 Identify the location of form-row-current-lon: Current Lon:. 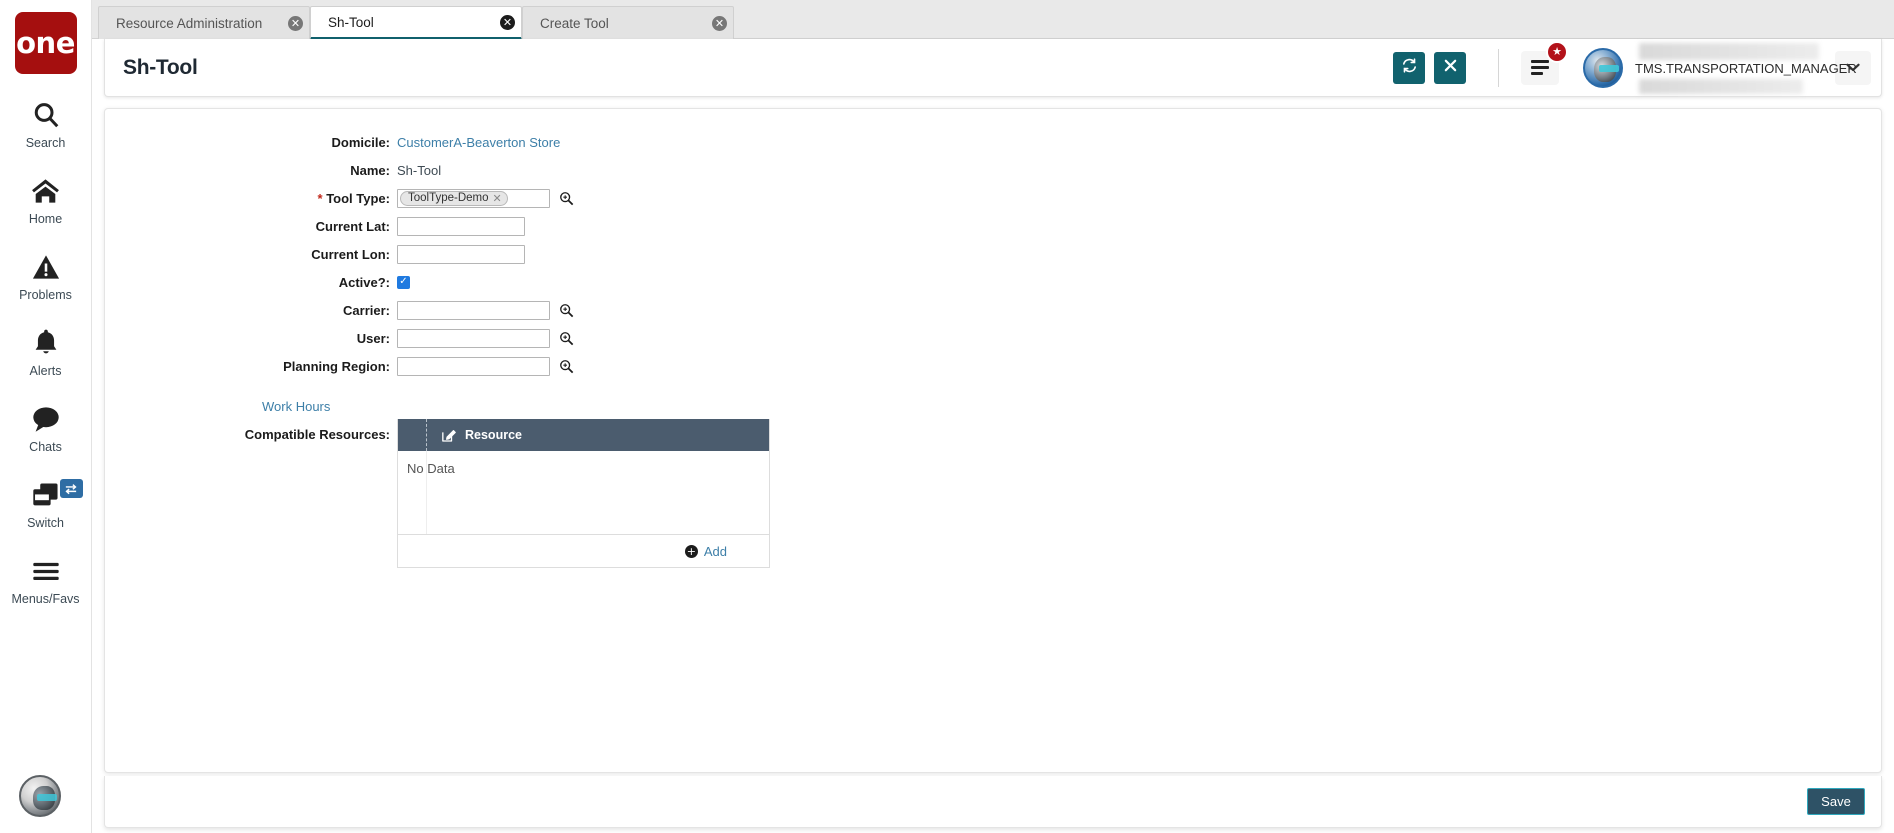
(993, 254).